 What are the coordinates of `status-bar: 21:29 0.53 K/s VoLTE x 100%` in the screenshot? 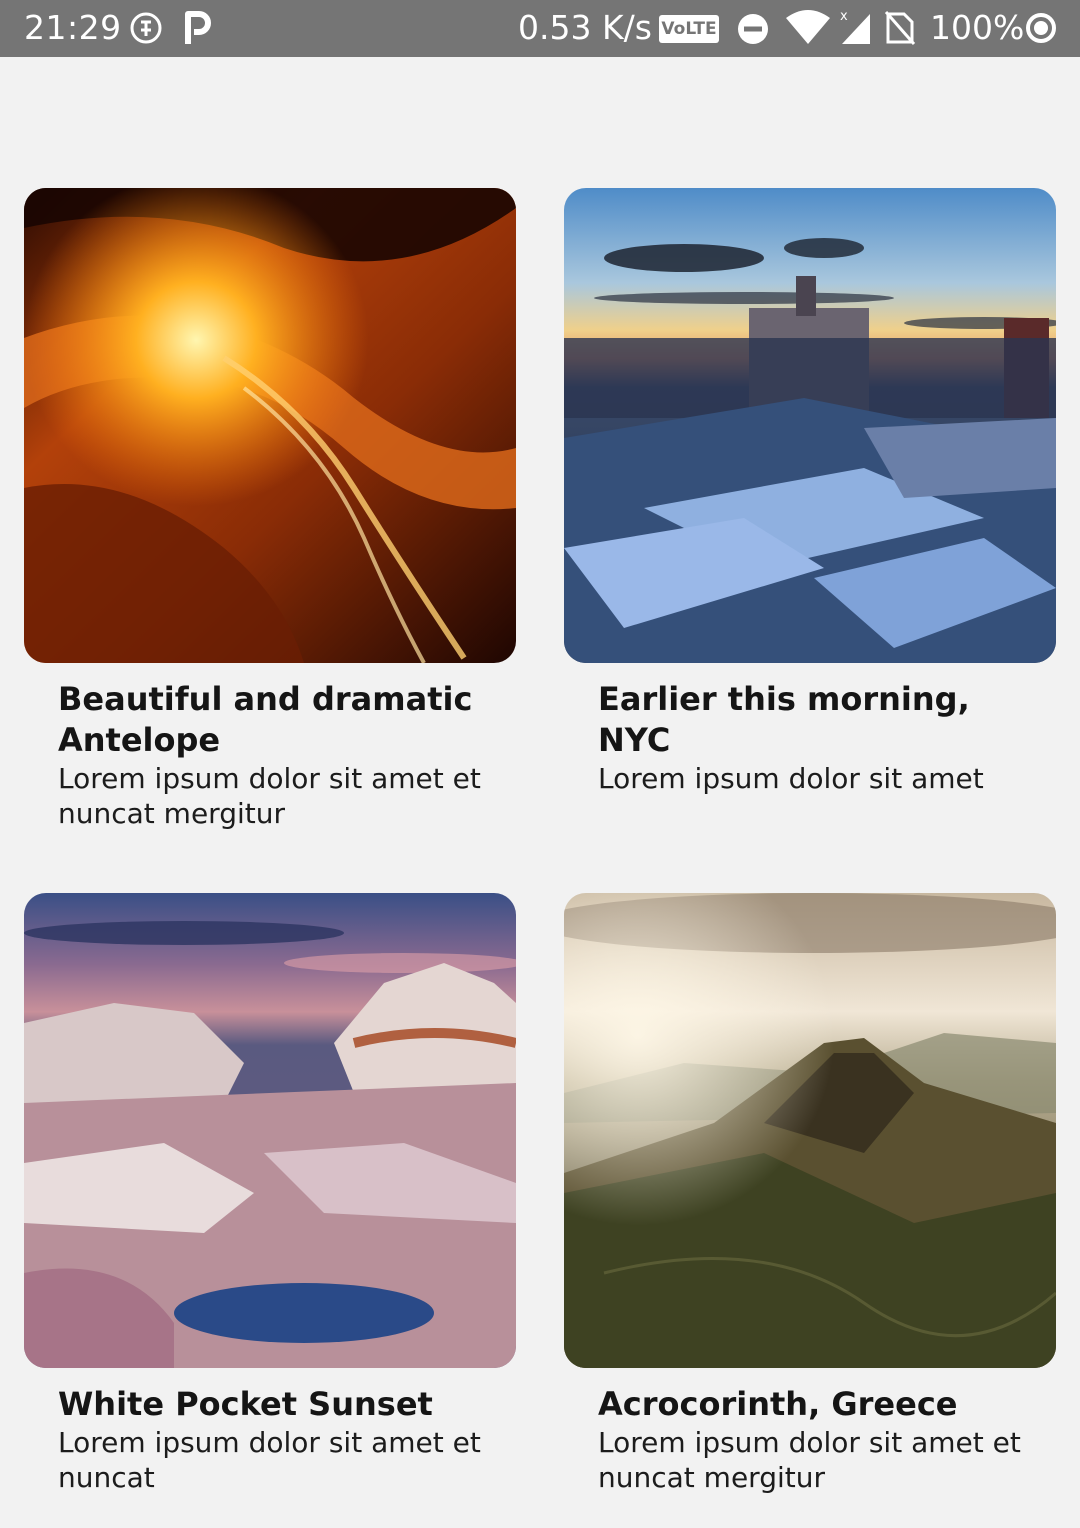 It's located at (540, 28).